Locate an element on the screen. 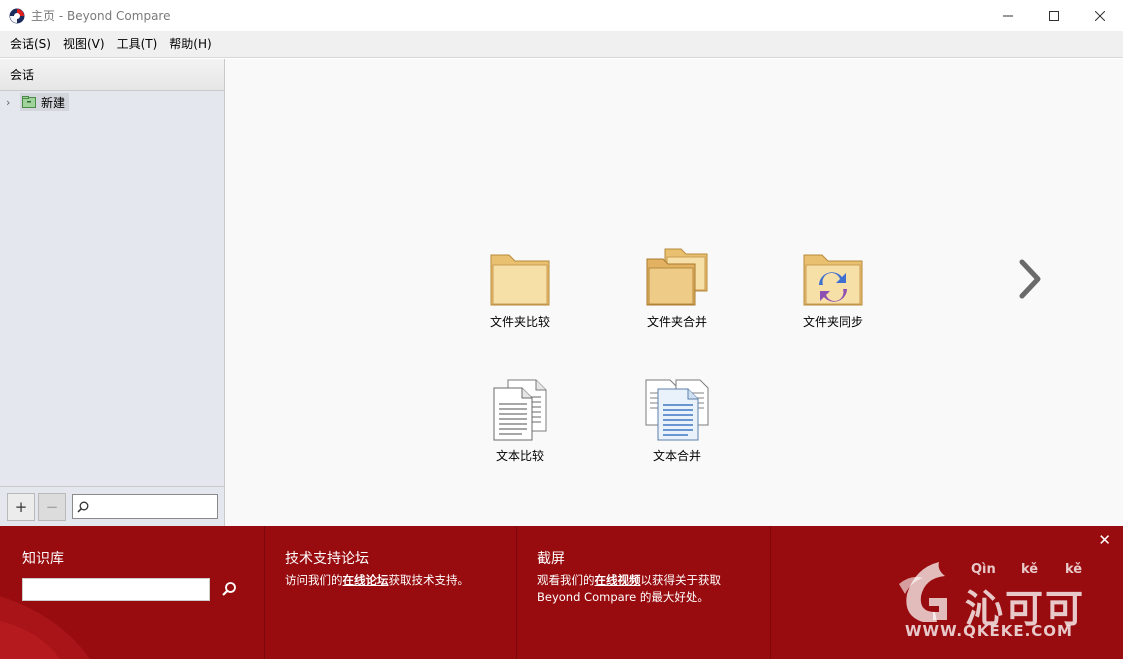 This screenshot has height=659, width=1123. watermark-url: WWW.QKEKE.COM is located at coordinates (989, 631).